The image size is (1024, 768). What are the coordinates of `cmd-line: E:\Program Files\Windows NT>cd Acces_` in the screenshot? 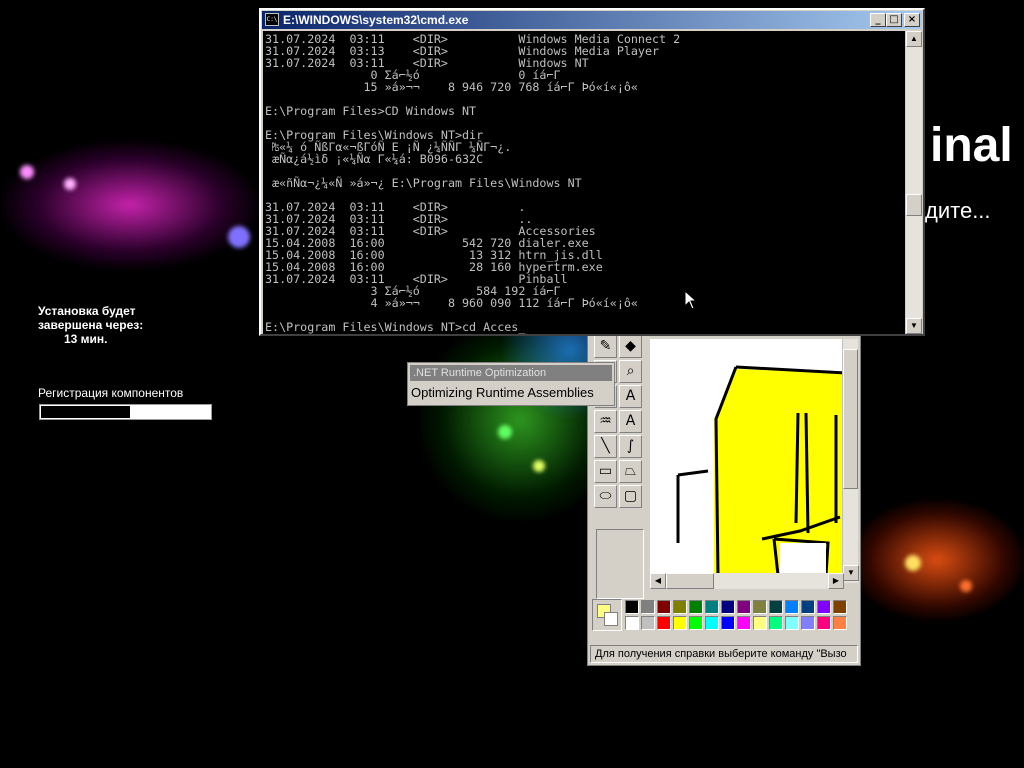 It's located at (395, 327).